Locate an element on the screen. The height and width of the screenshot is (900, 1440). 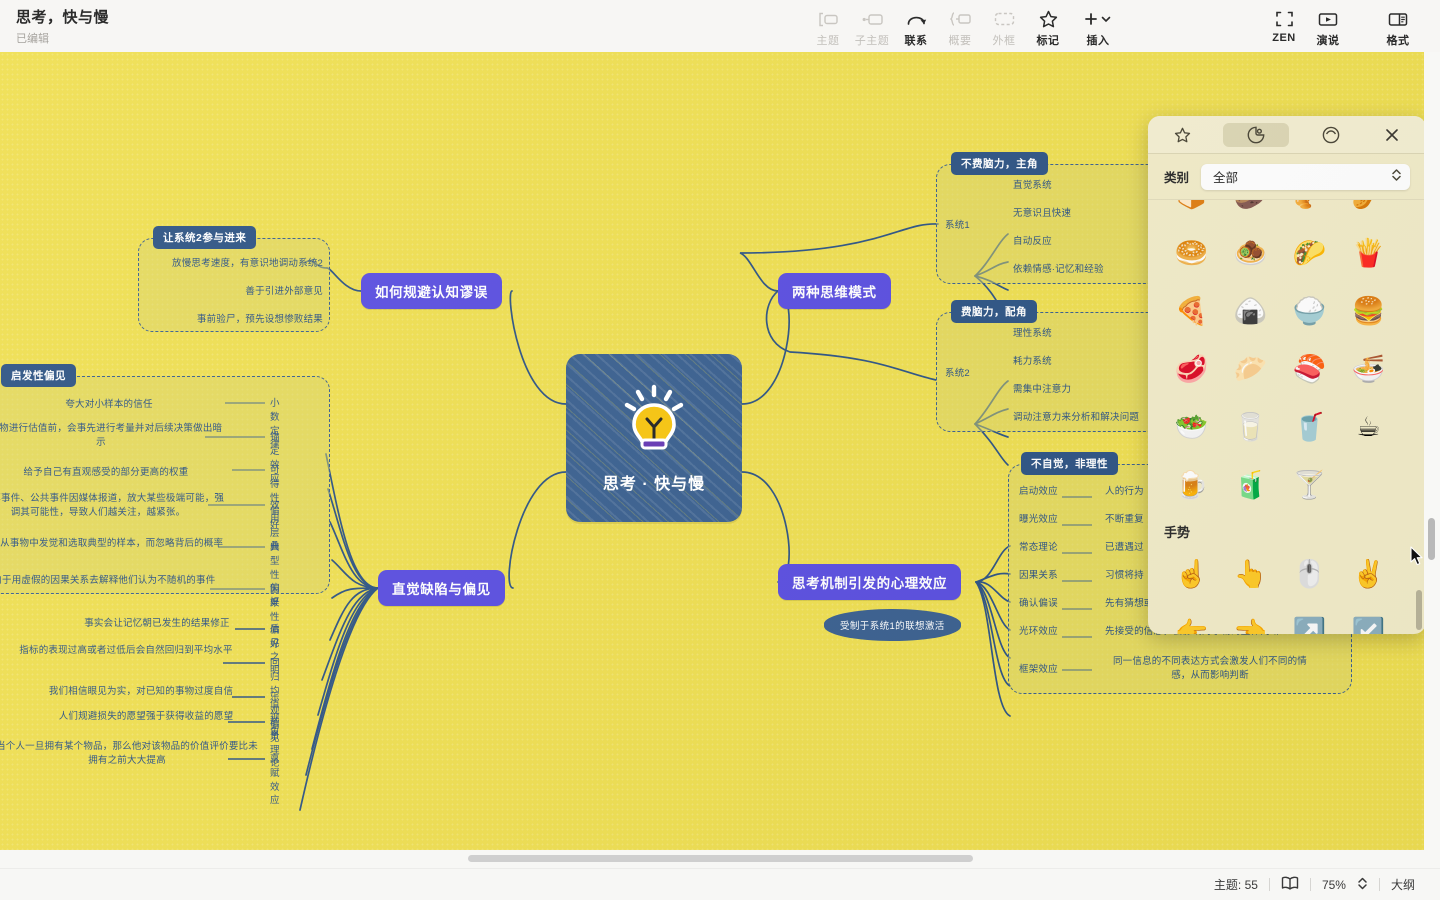
gesture-item: ↙️ is located at coordinates (1368, 618).